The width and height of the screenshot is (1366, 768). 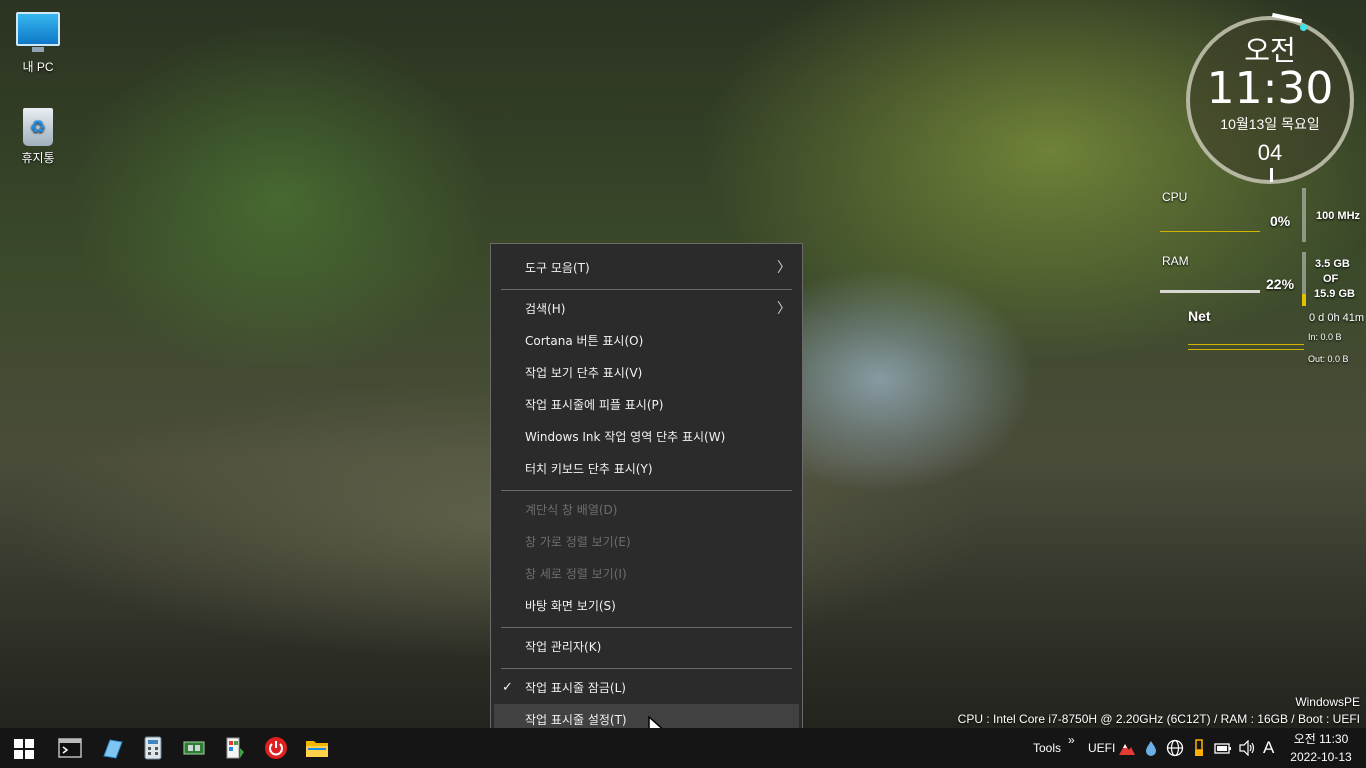 I want to click on ram-total: 15.9 GB, so click(x=1334, y=294).